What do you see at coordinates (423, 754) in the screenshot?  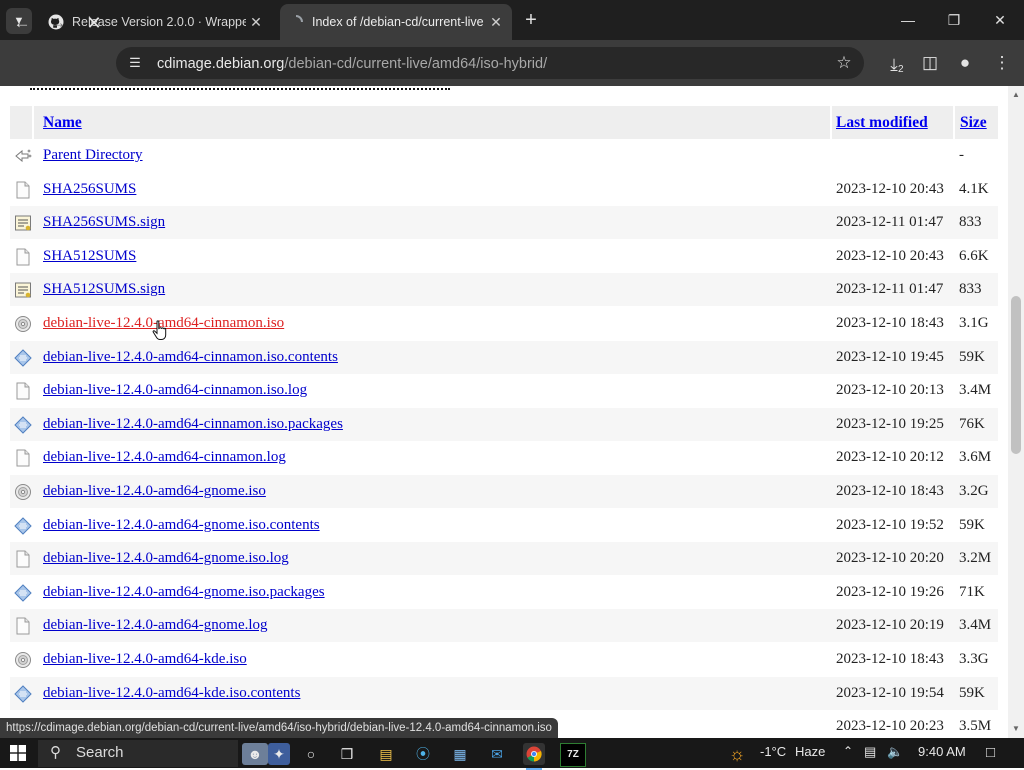 I see `edge-browser-icon: ⦿` at bounding box center [423, 754].